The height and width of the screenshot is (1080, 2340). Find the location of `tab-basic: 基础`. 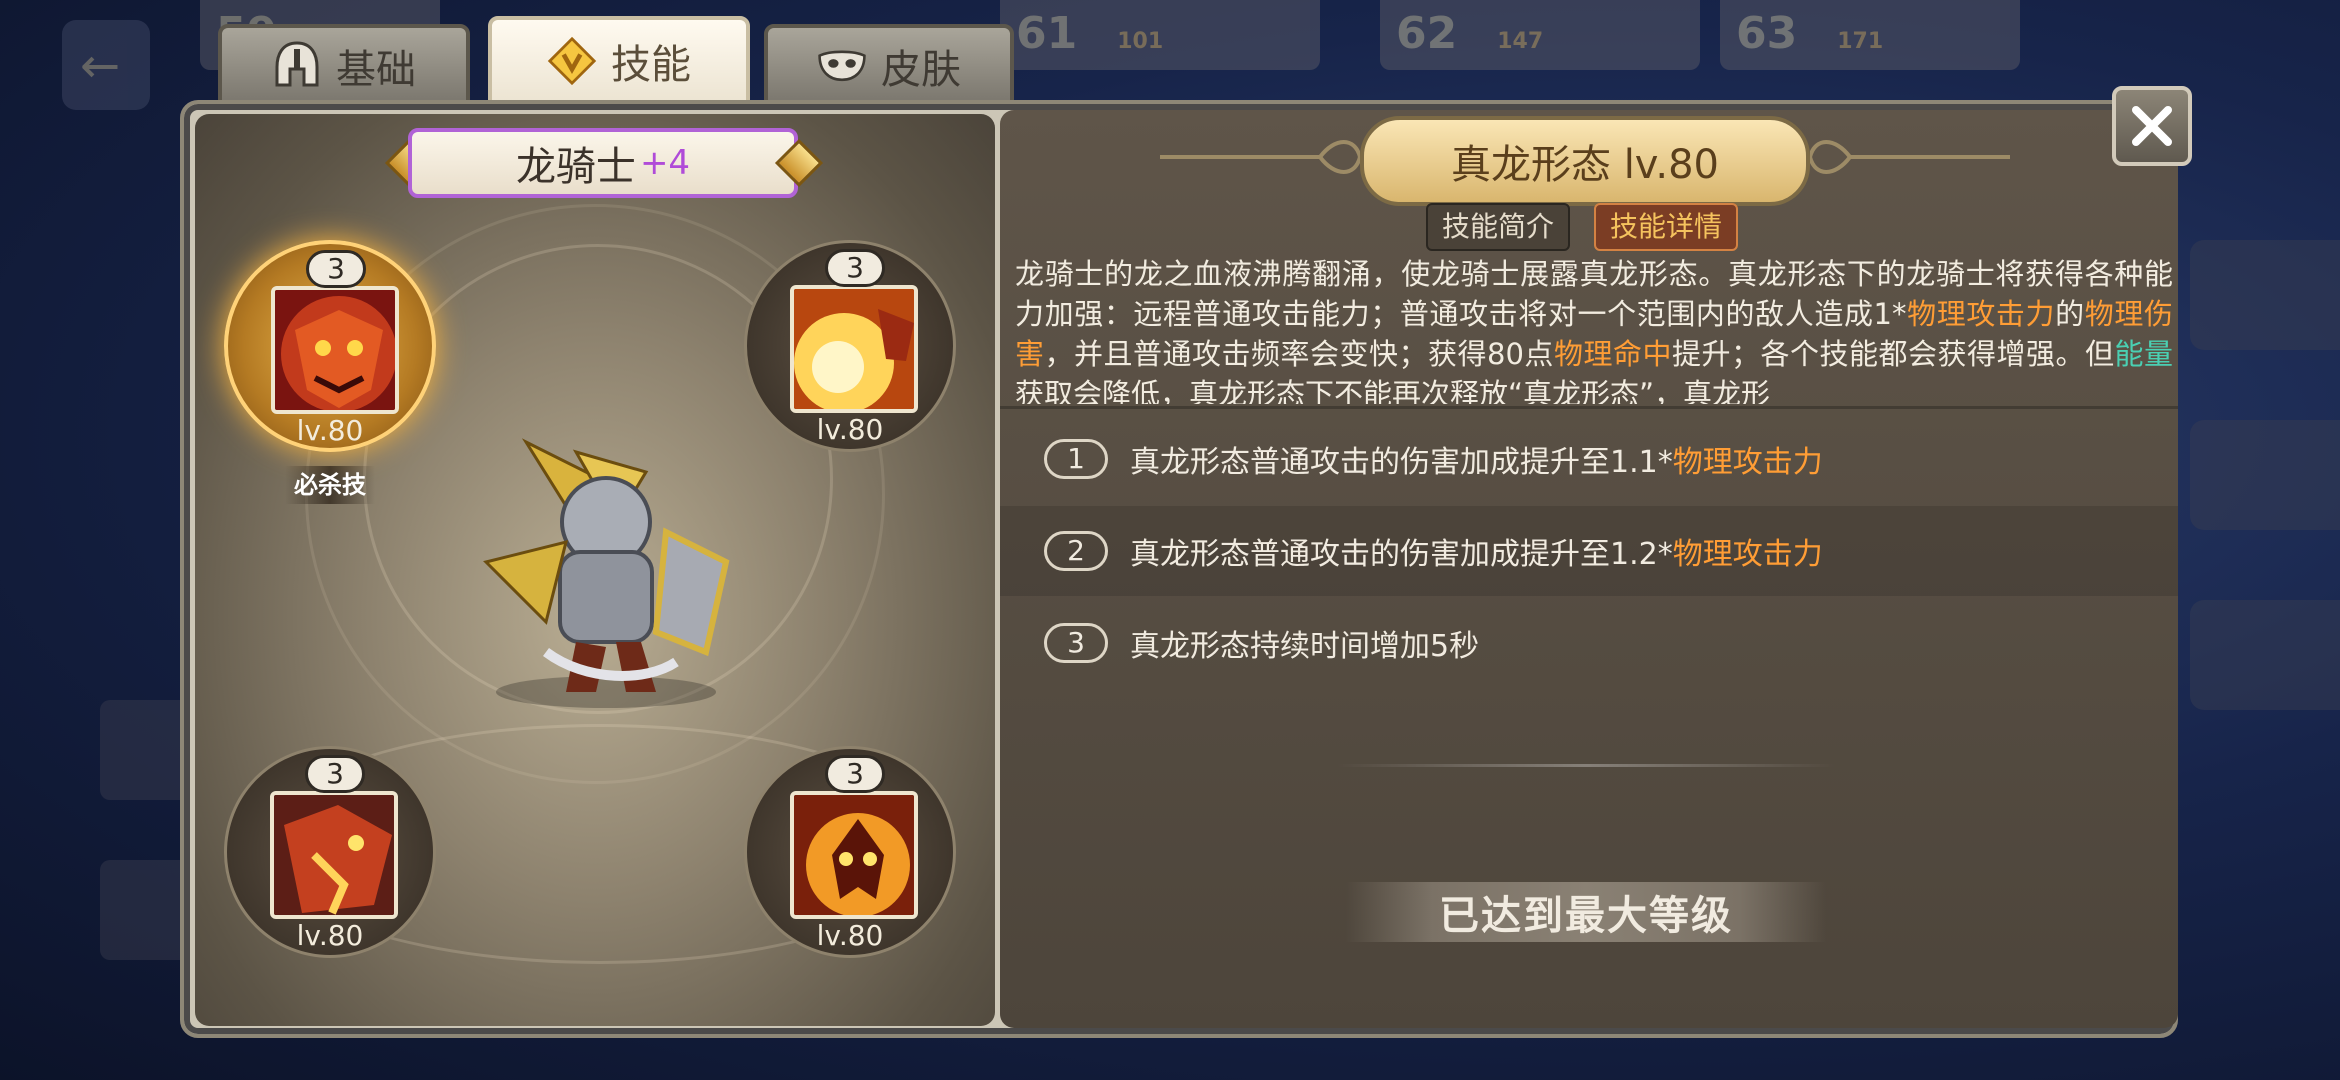

tab-basic: 基础 is located at coordinates (344, 66).